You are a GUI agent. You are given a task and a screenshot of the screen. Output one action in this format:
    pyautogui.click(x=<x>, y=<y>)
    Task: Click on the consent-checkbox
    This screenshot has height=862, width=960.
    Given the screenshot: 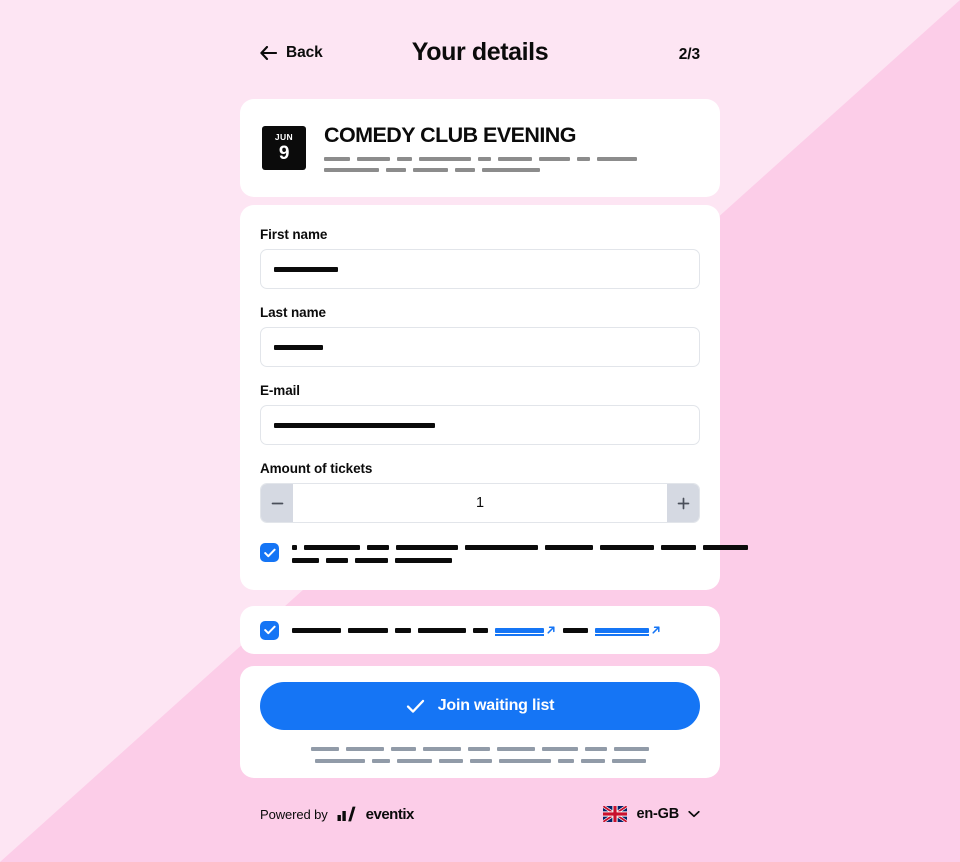 What is the action you would take?
    pyautogui.click(x=269, y=552)
    